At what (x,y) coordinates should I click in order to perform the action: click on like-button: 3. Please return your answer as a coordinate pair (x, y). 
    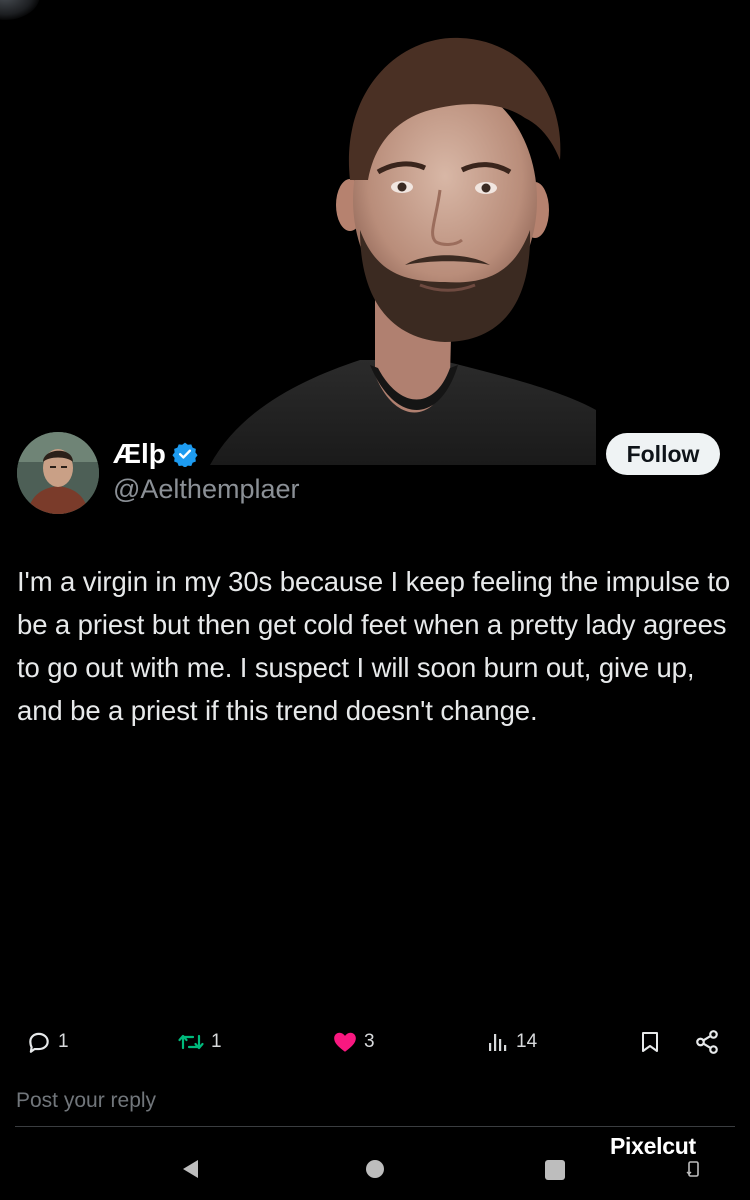
    Looking at the image, I should click on (353, 1042).